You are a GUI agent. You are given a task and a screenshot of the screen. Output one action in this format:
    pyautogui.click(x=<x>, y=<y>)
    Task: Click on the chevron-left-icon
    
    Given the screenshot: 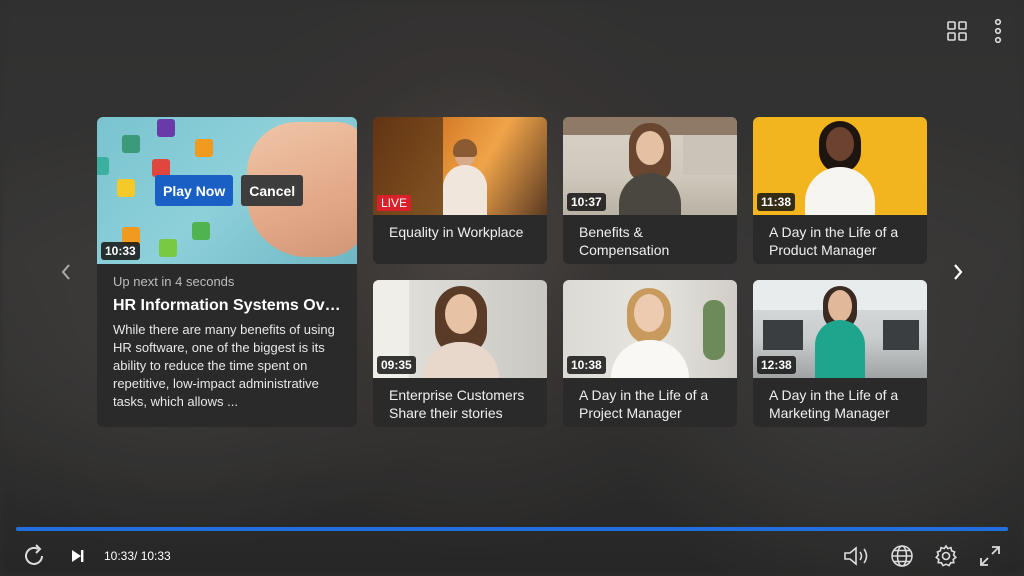 What is the action you would take?
    pyautogui.click(x=65, y=272)
    